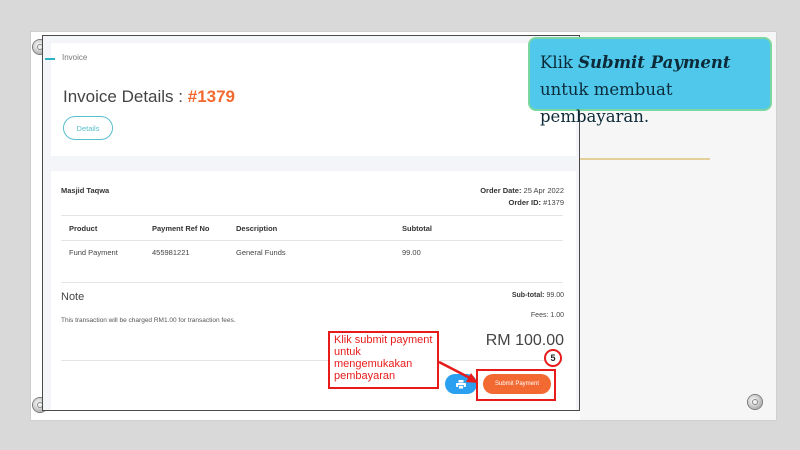  Describe the element at coordinates (557, 315) in the screenshot. I see `fees-value: 1.00` at that location.